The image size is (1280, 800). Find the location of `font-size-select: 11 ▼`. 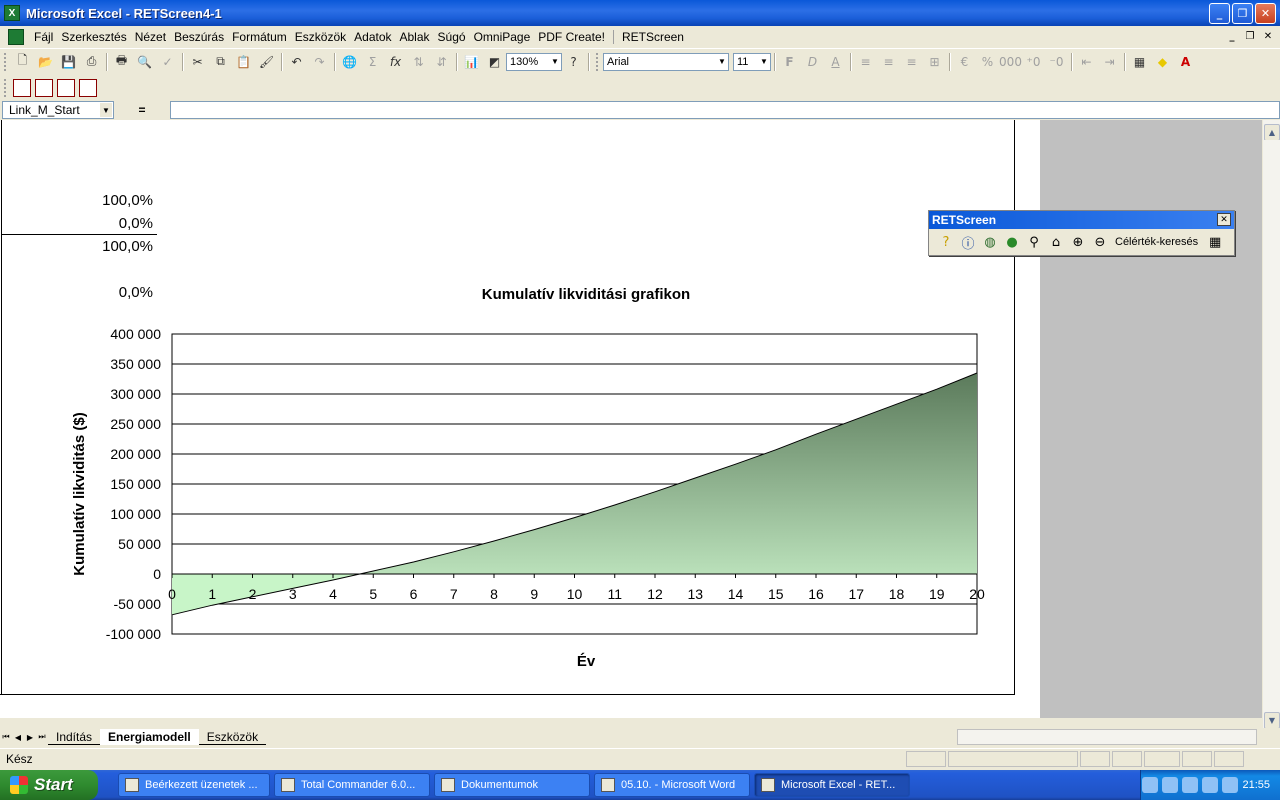

font-size-select: 11 ▼ is located at coordinates (752, 61).